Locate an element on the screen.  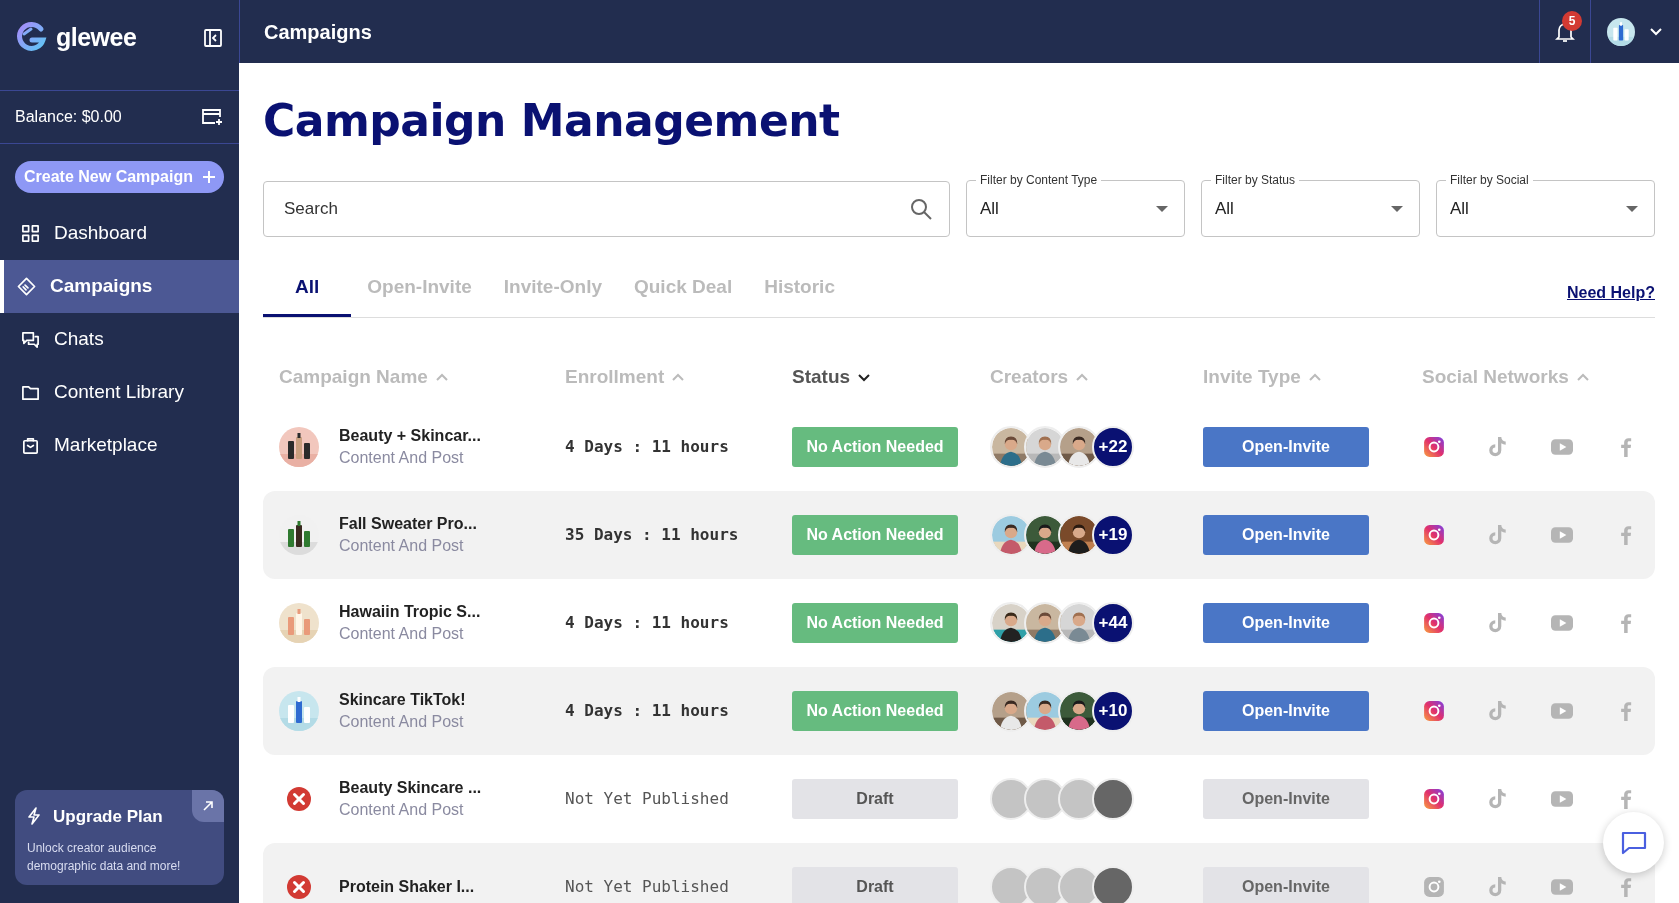
filter-dropdown: Filter by Content Type All is located at coordinates (1075, 205).